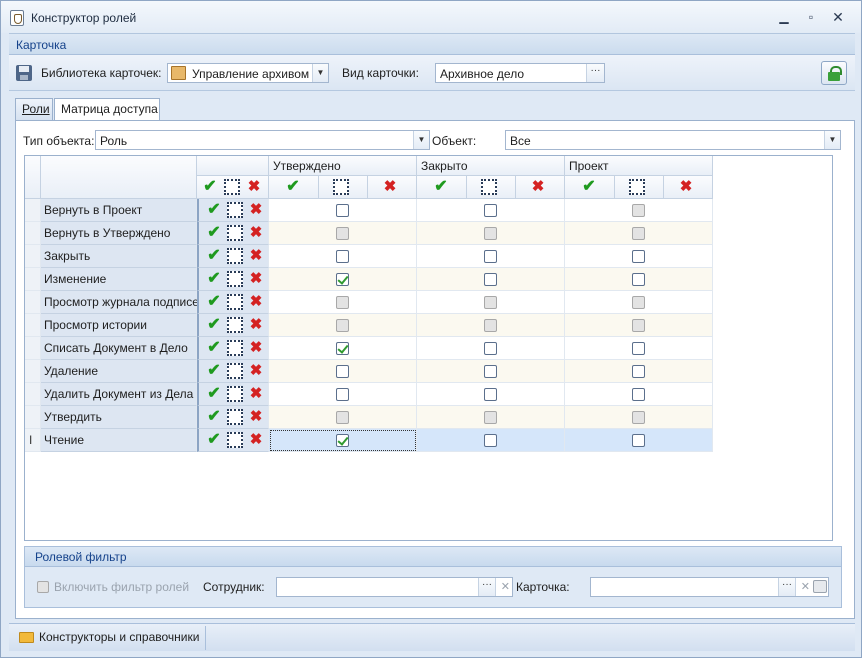 The height and width of the screenshot is (658, 862). I want to click on enable-filter-checkbox, so click(43, 587).